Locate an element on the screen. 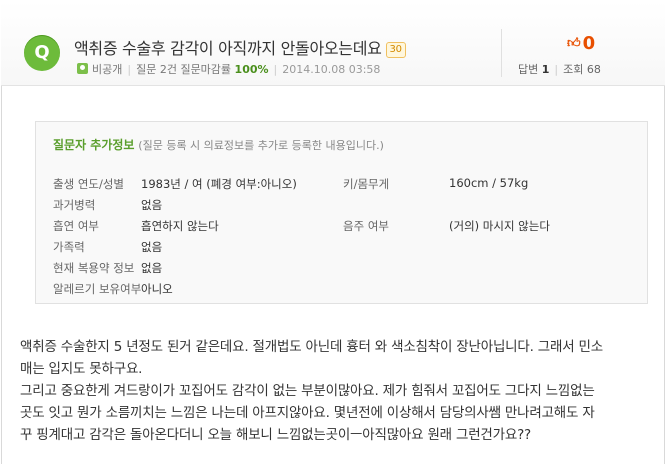  author-name: 비공개 is located at coordinates (107, 69).